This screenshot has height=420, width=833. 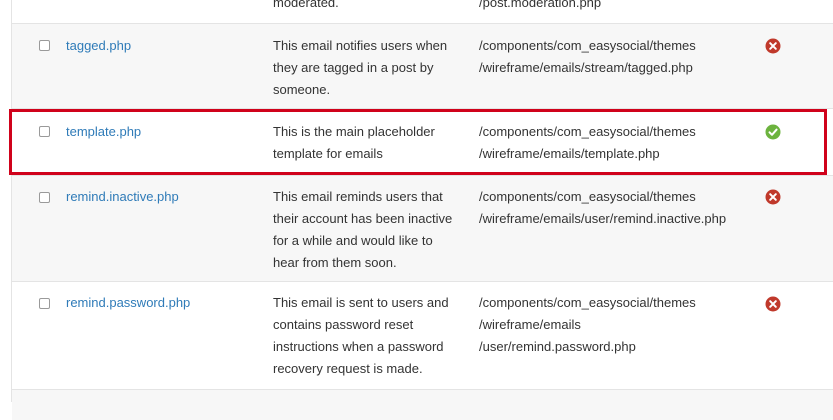 What do you see at coordinates (569, 153) in the screenshot?
I see `path-line: /wireframe/emails/template.php` at bounding box center [569, 153].